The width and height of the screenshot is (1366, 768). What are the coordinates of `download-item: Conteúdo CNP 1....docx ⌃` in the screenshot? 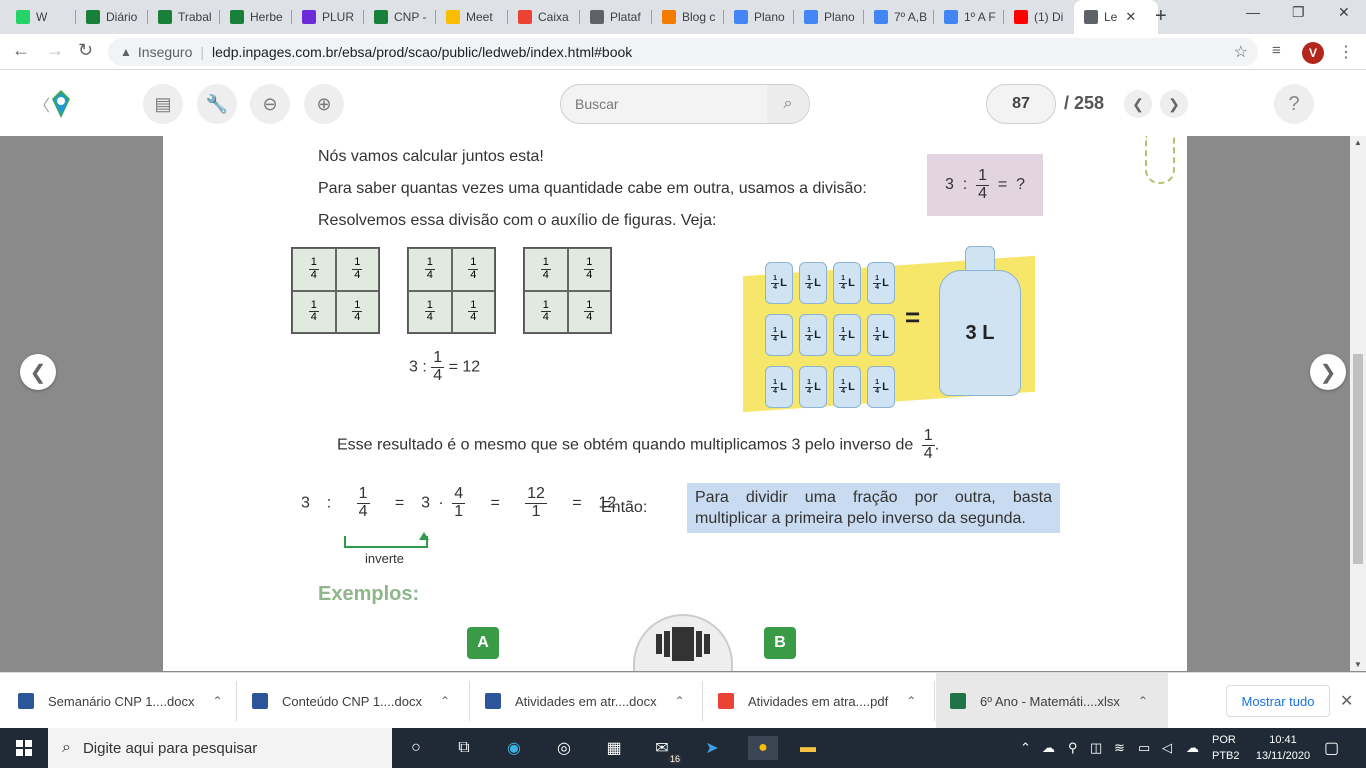 It's located at (351, 701).